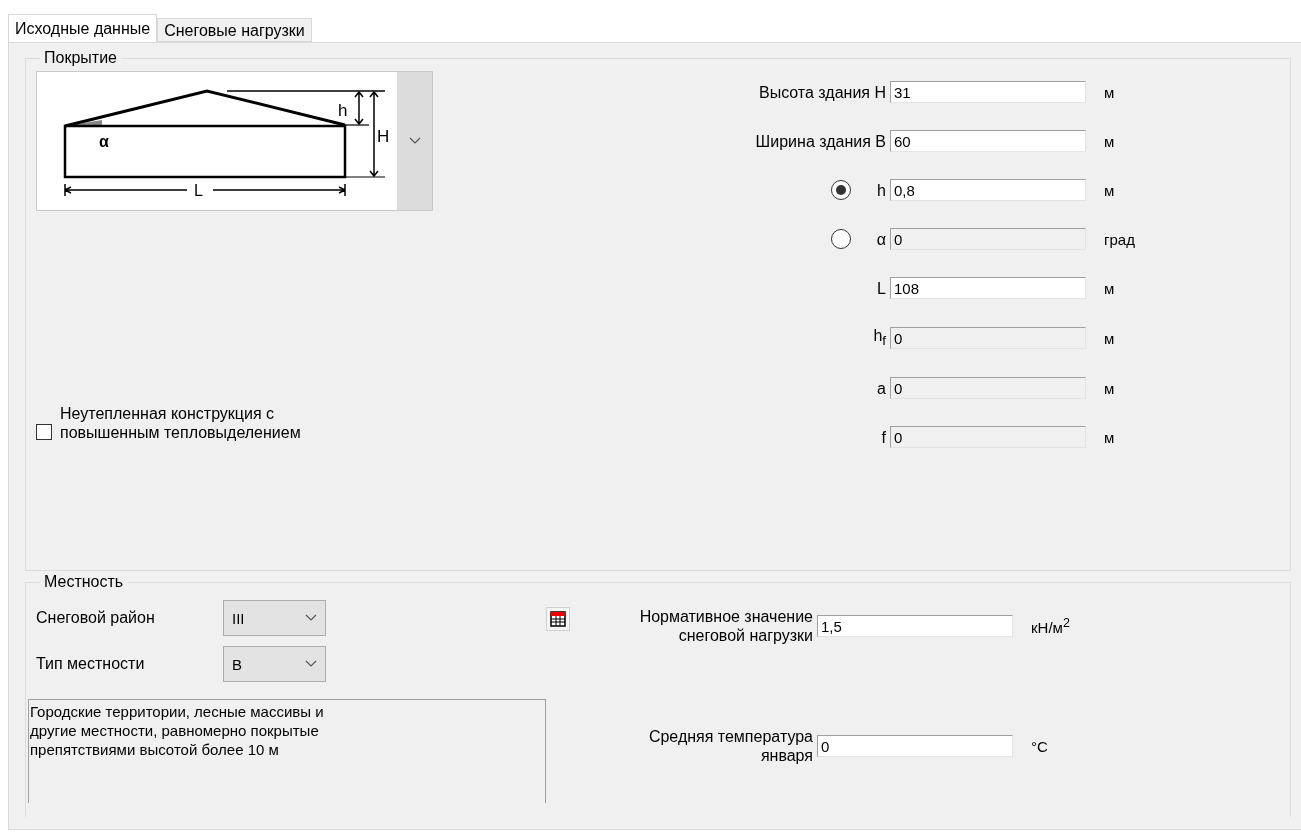 The width and height of the screenshot is (1301, 838). Describe the element at coordinates (274, 618) in the screenshot. I see `dropdown-select: III` at that location.